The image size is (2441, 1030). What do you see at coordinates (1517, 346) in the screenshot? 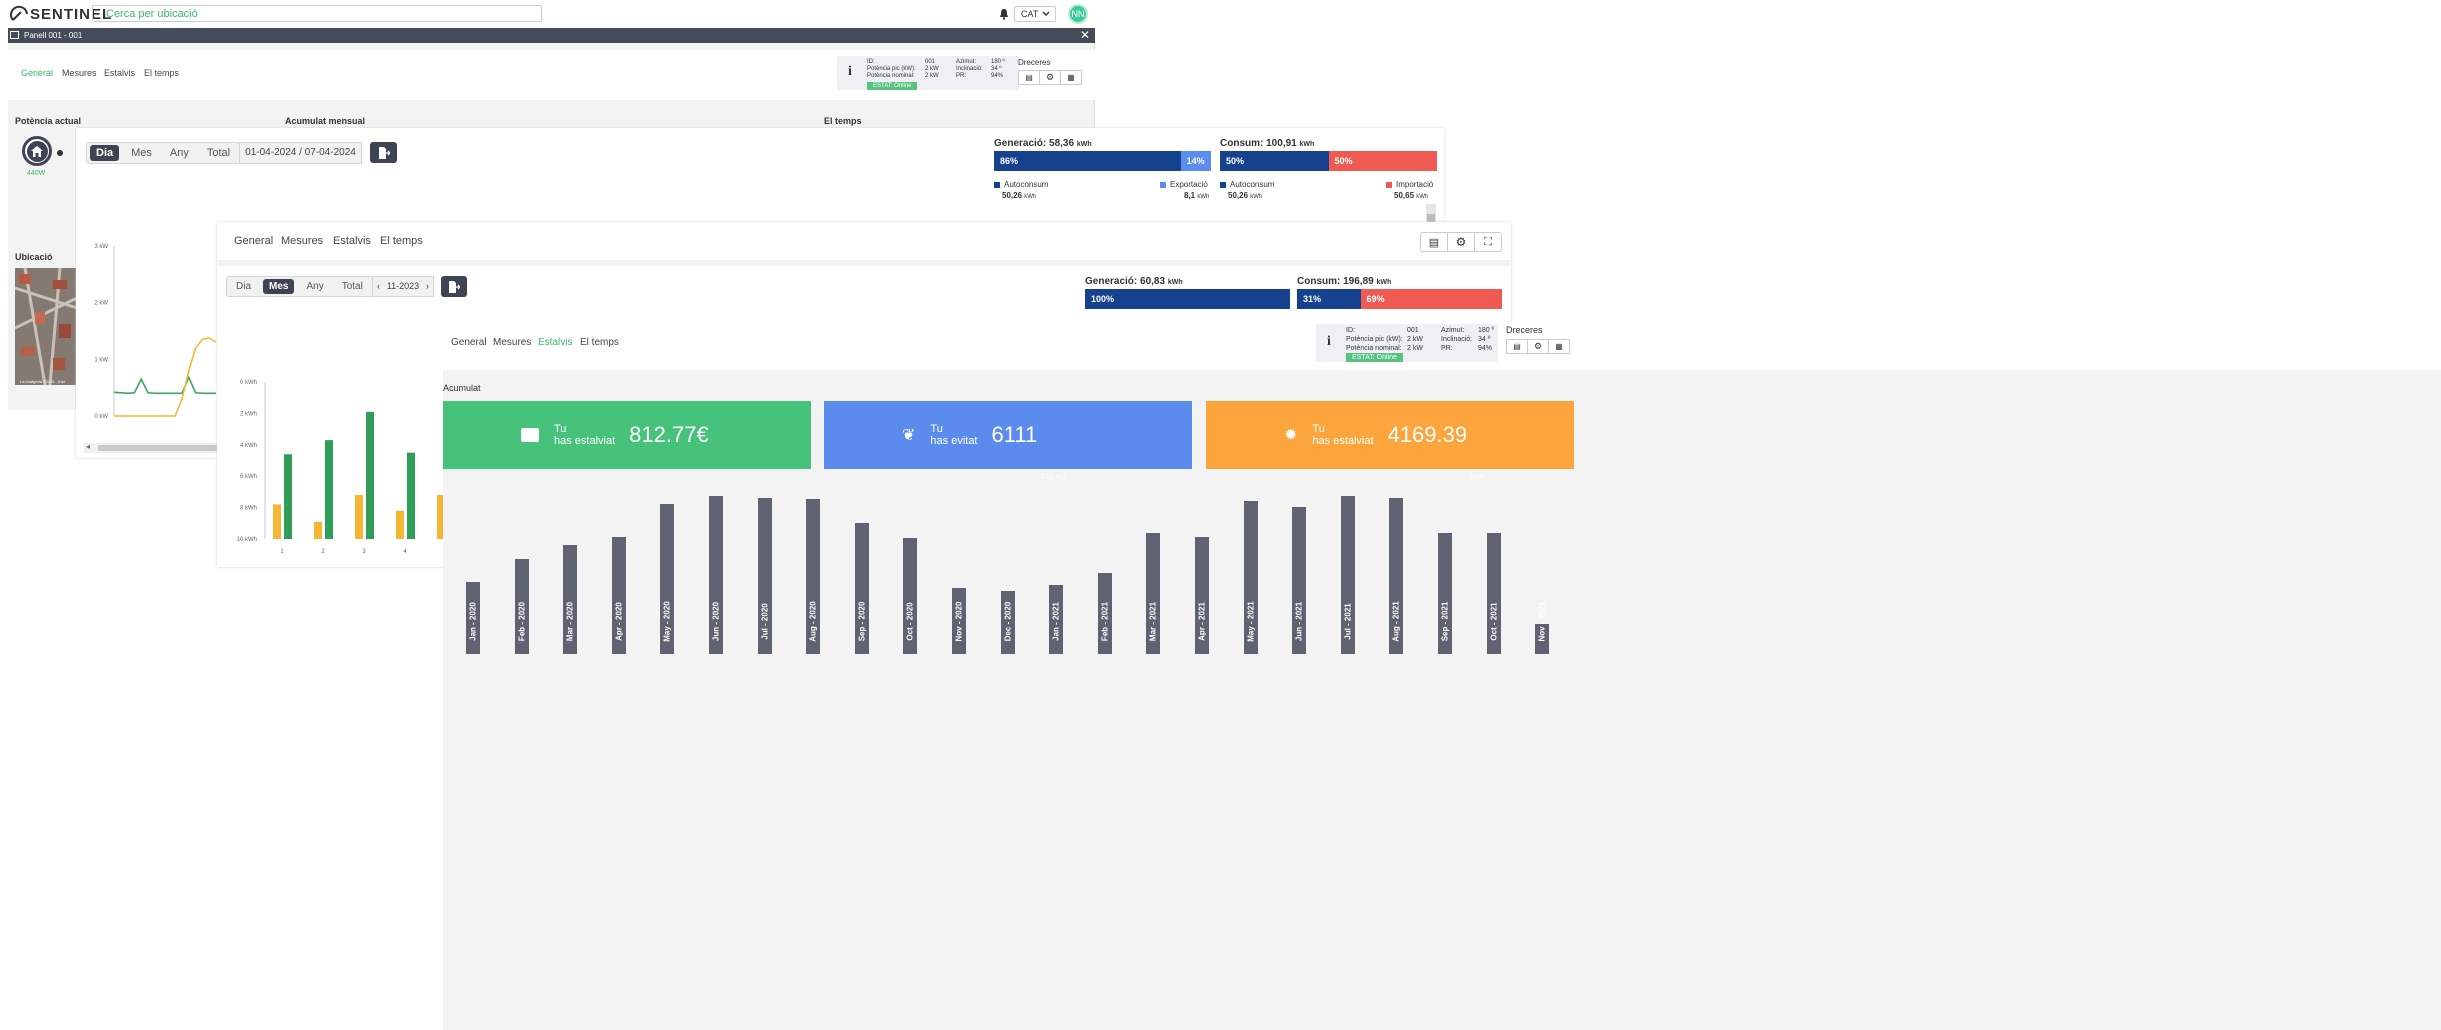
I see `shortcut-book-button-3: ▤` at bounding box center [1517, 346].